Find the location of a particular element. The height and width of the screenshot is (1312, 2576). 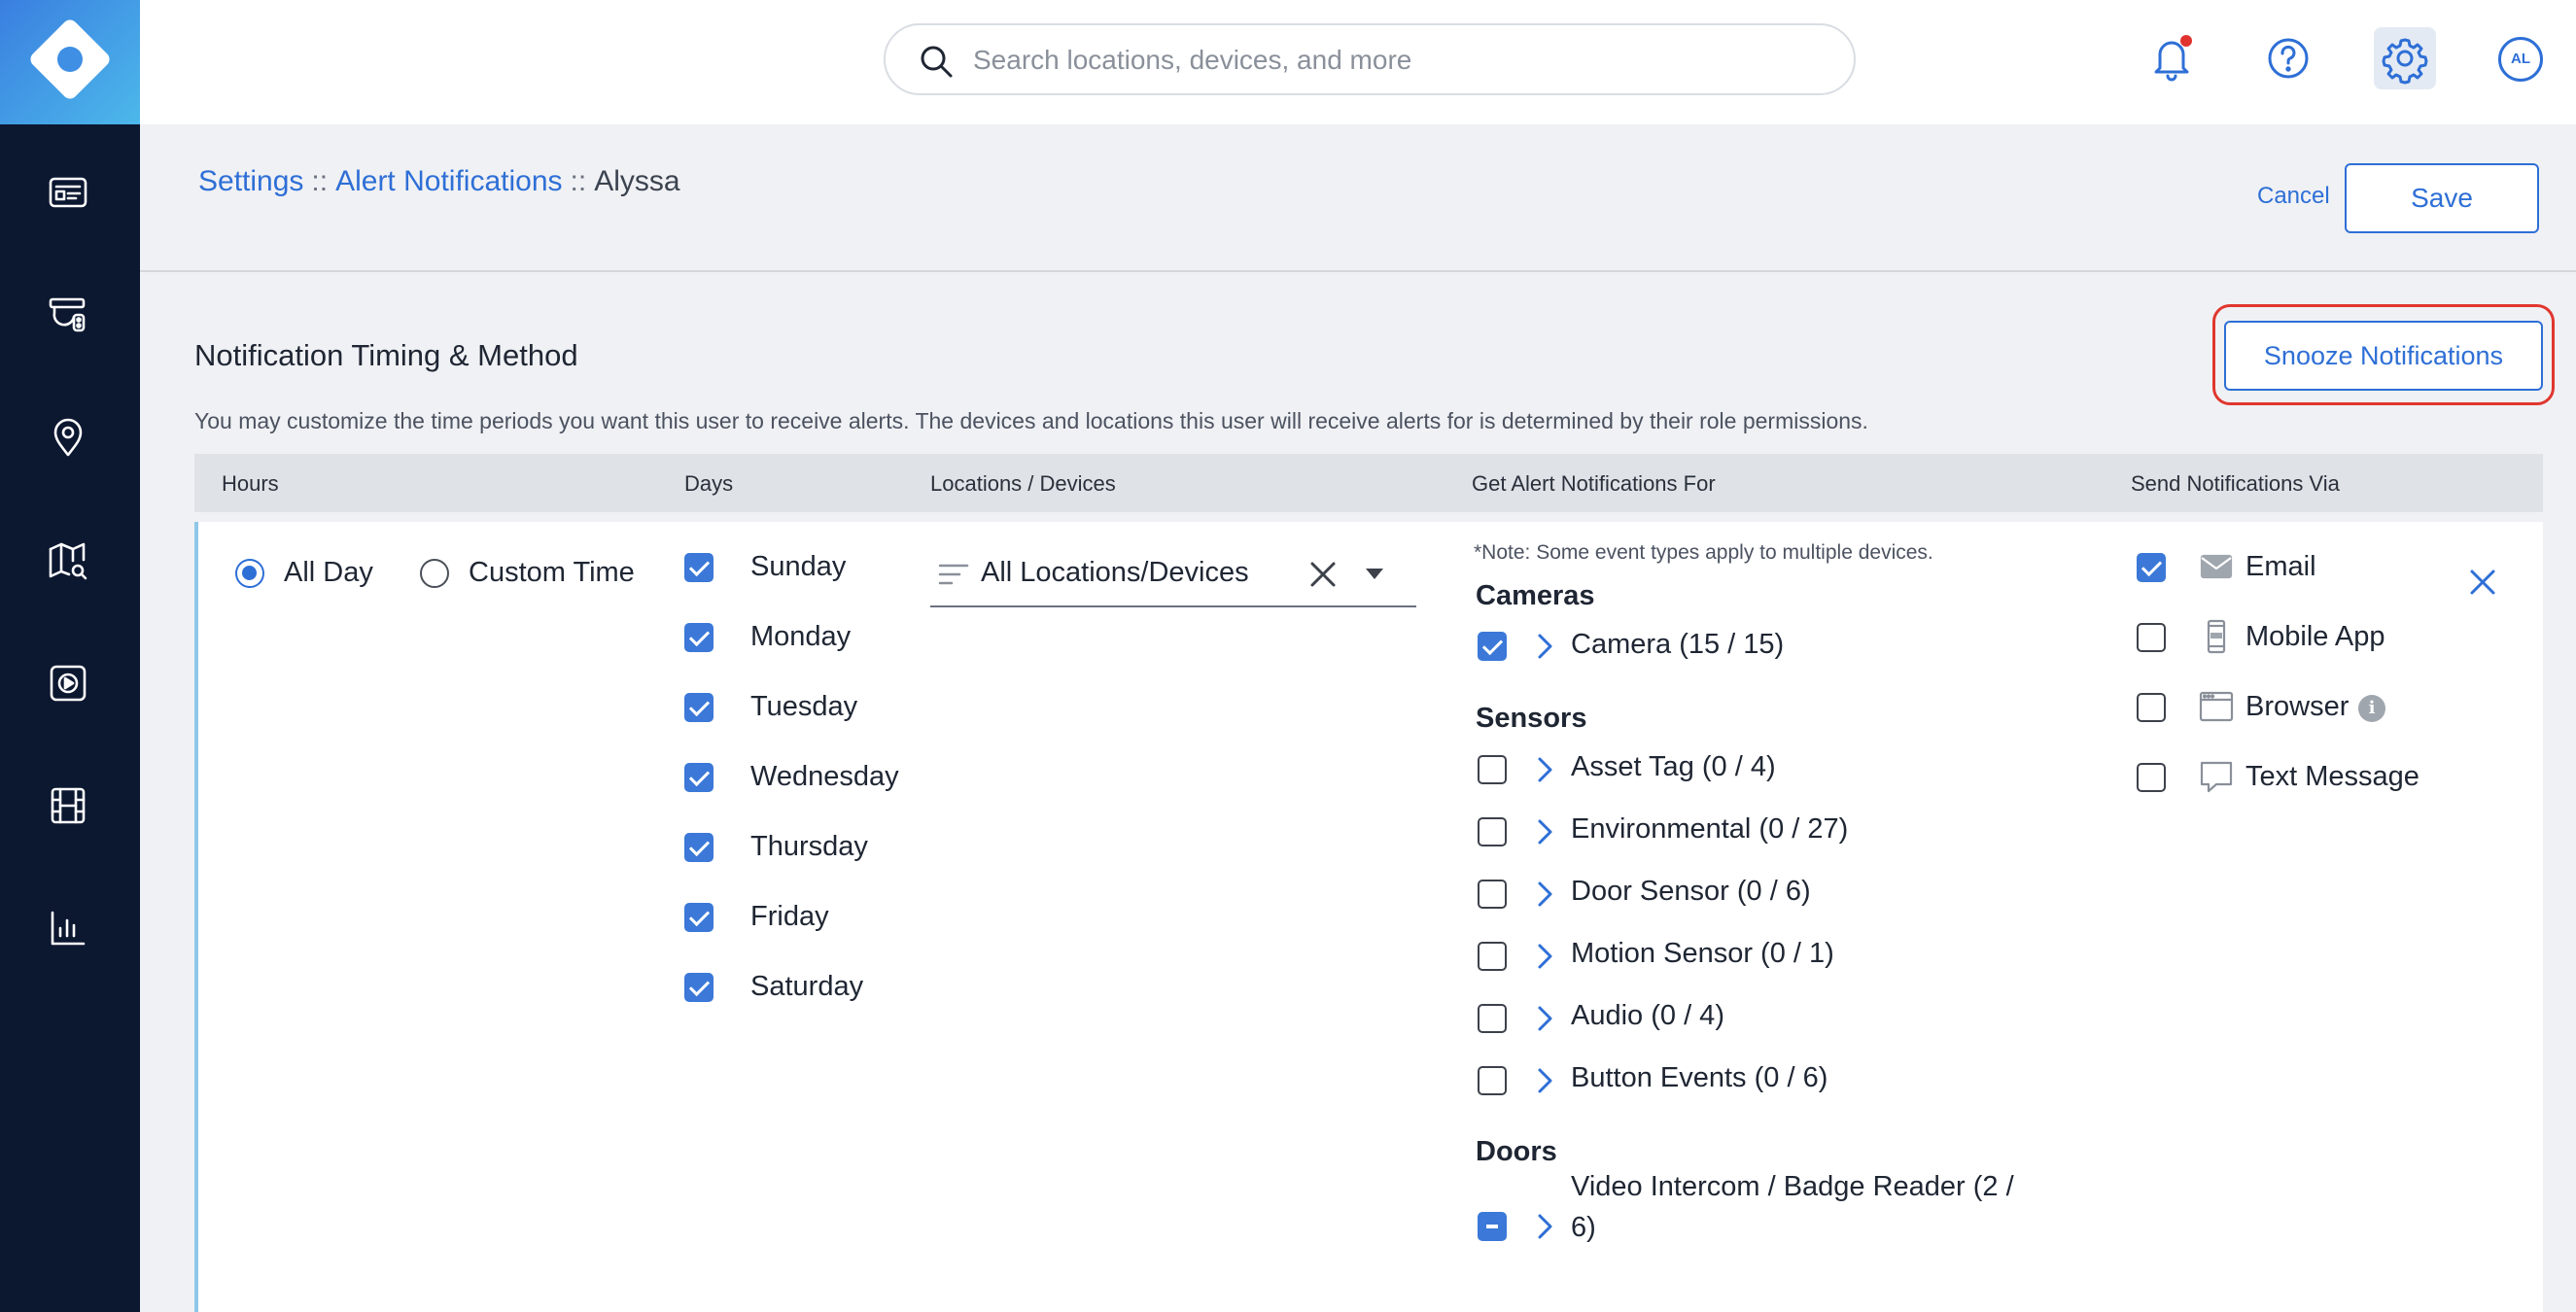

remove-row-close-icon is located at coordinates (2482, 583).